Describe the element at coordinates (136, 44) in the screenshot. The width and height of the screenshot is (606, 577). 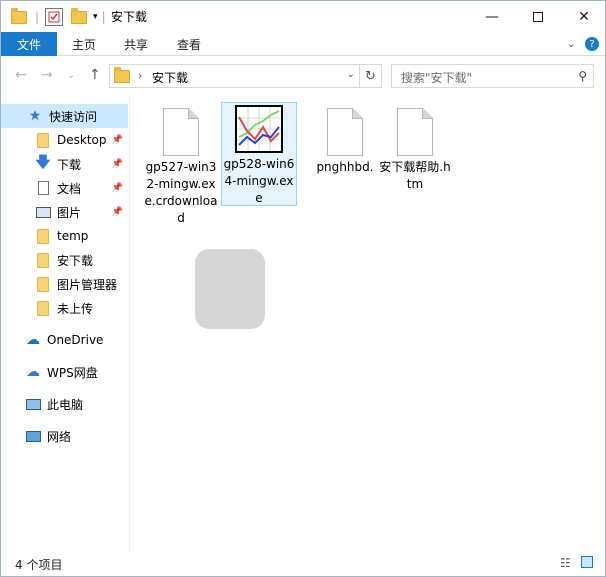
I see `tab-share: 共享` at that location.